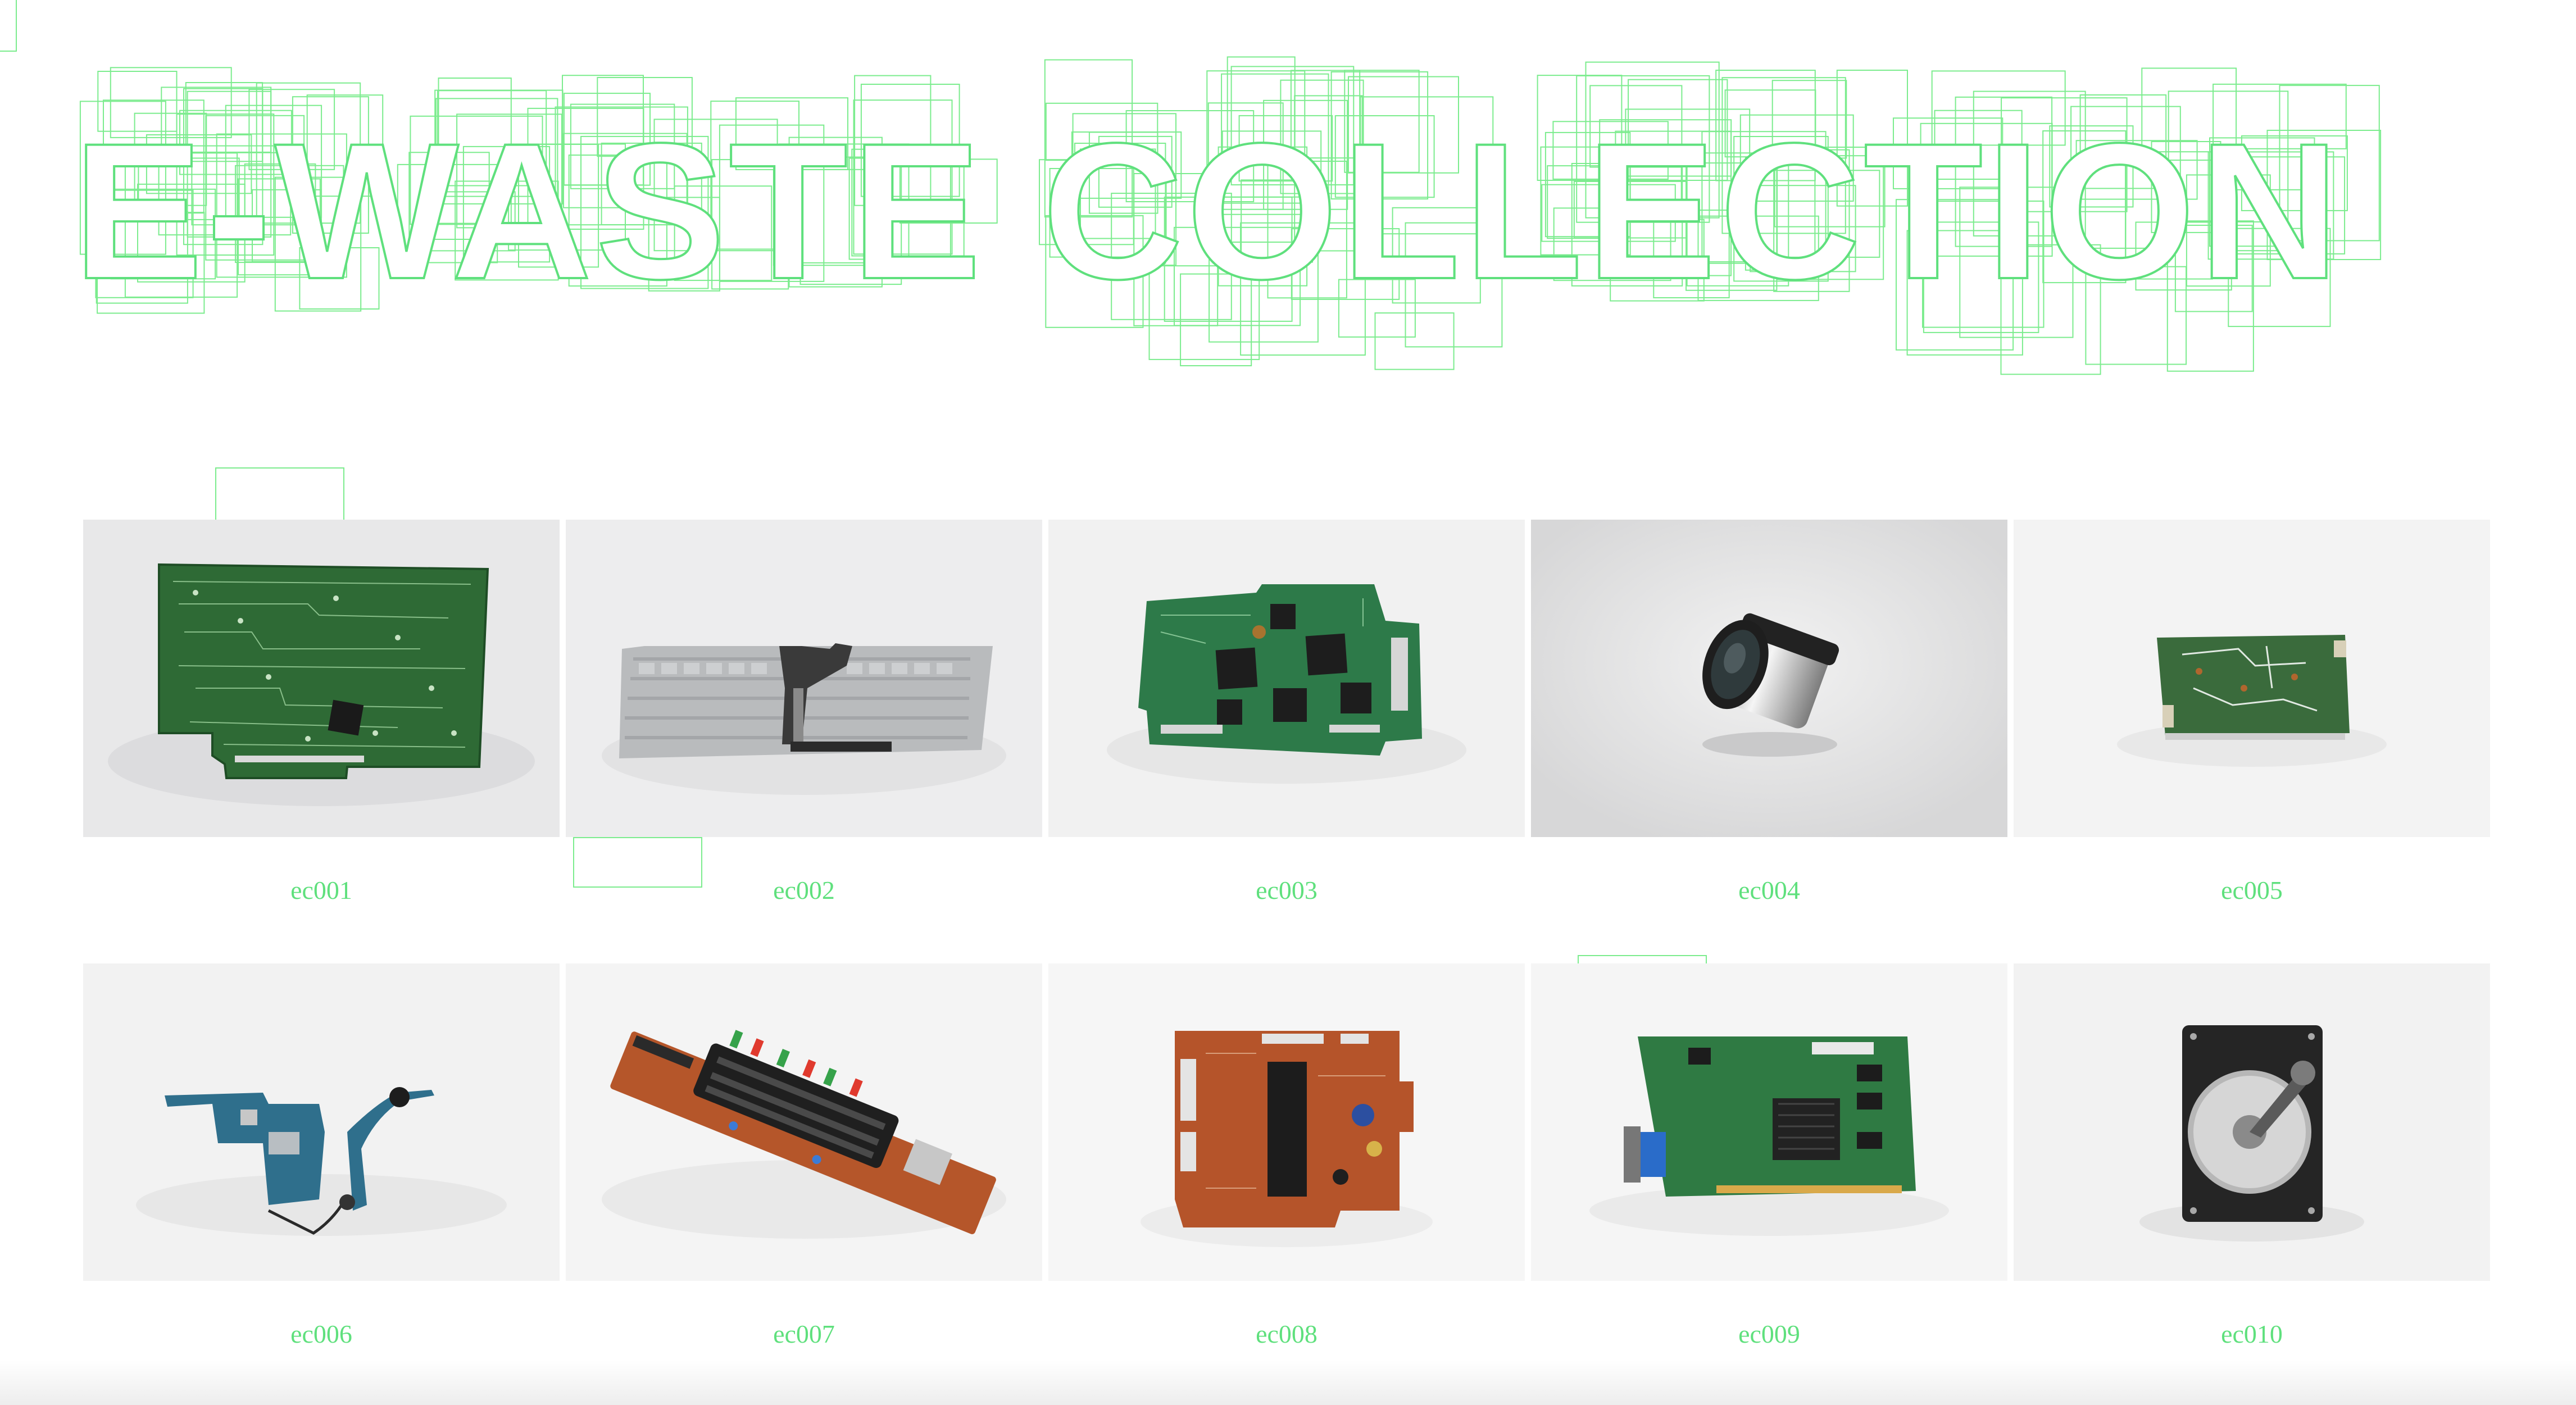  I want to click on gallery-item-ec002, so click(804, 678).